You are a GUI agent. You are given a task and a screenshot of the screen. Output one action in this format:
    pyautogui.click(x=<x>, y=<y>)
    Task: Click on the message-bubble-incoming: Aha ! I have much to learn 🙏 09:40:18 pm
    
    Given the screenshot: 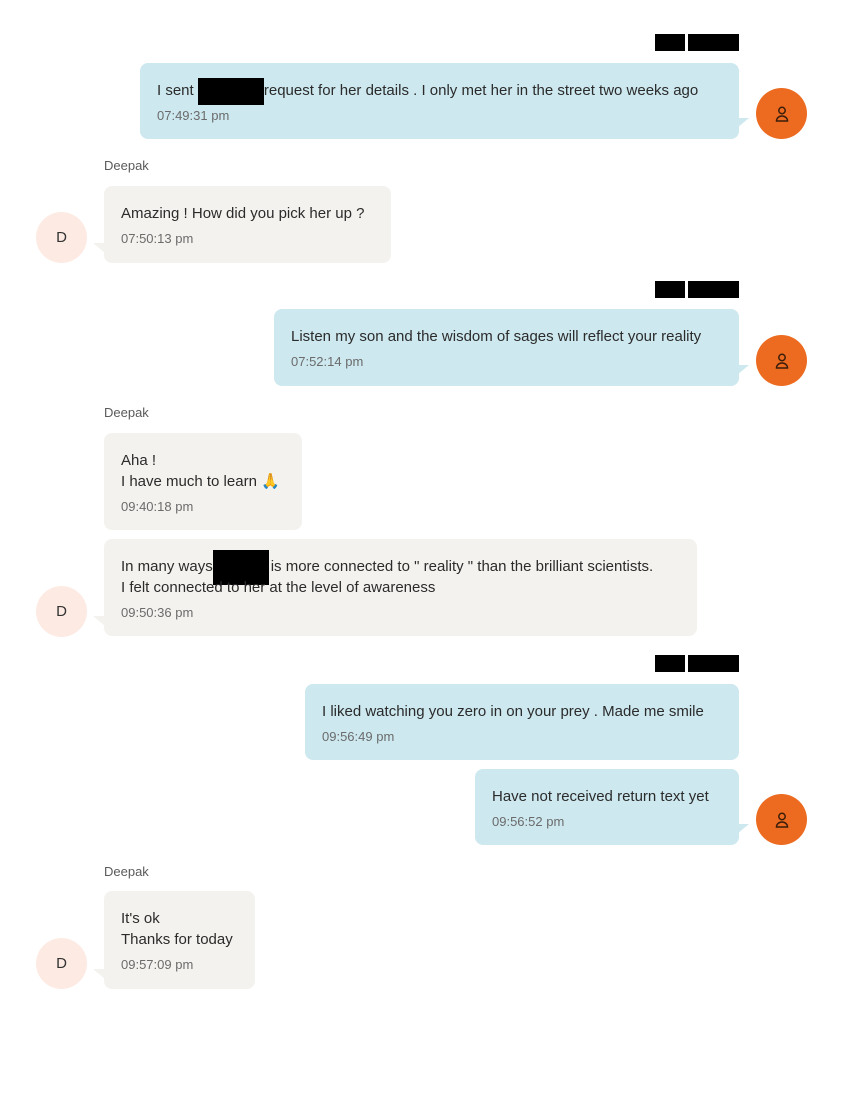 What is the action you would take?
    pyautogui.click(x=203, y=481)
    